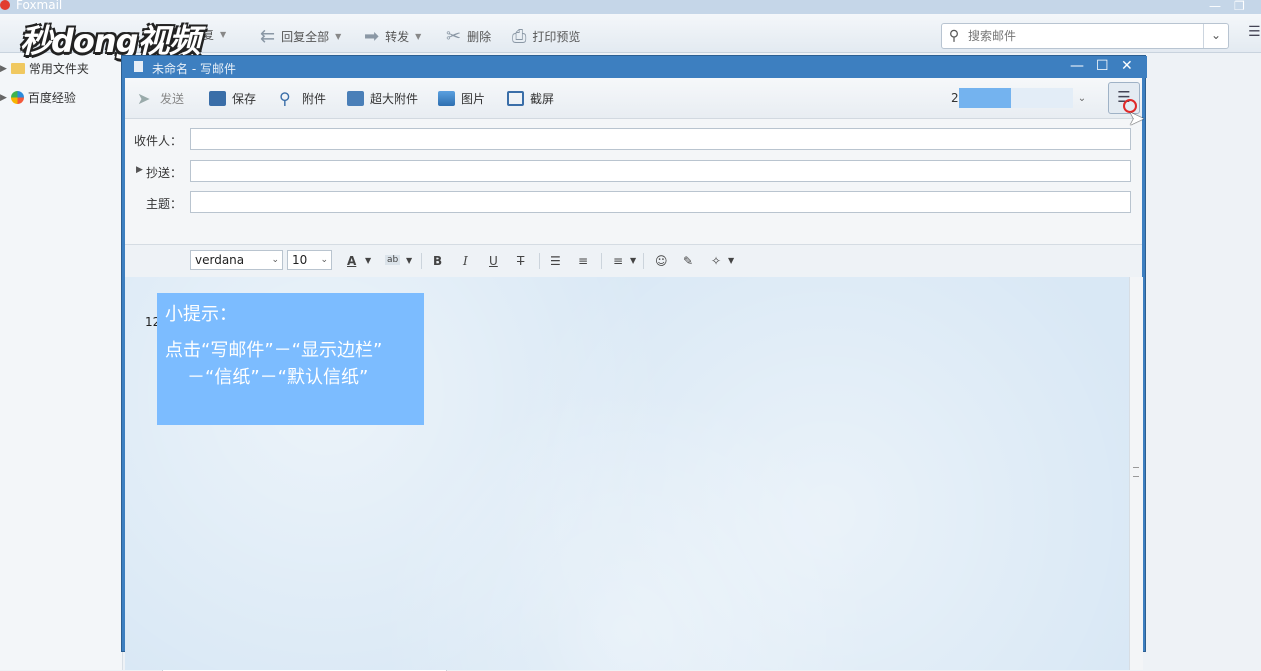 The height and width of the screenshot is (671, 1261). I want to click on cc-label: 抄送：, so click(163, 173).